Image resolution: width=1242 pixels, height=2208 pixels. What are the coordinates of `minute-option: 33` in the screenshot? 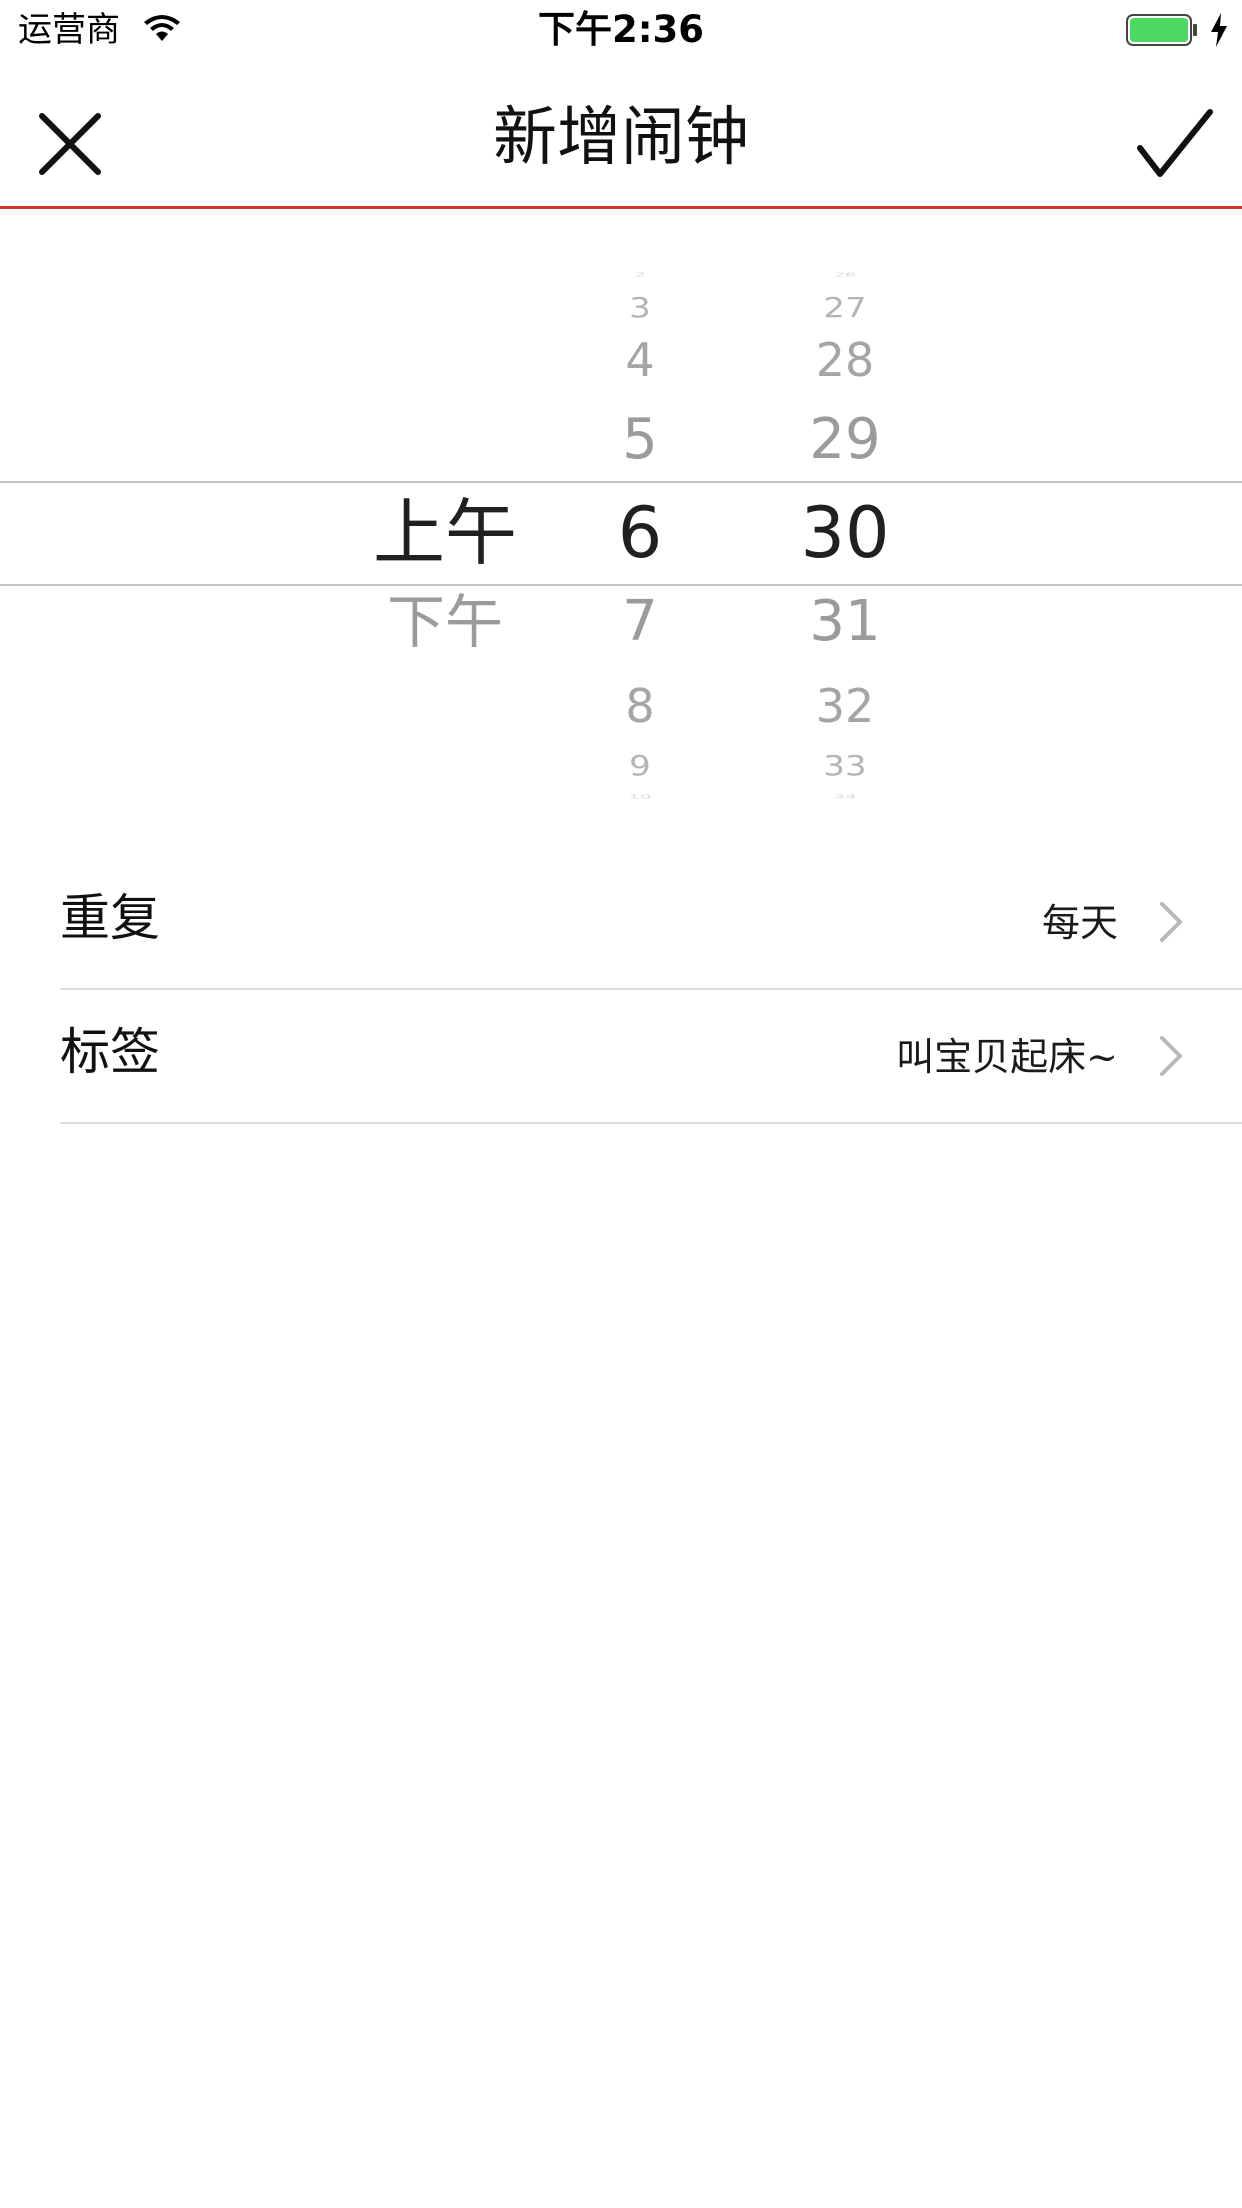 It's located at (845, 765).